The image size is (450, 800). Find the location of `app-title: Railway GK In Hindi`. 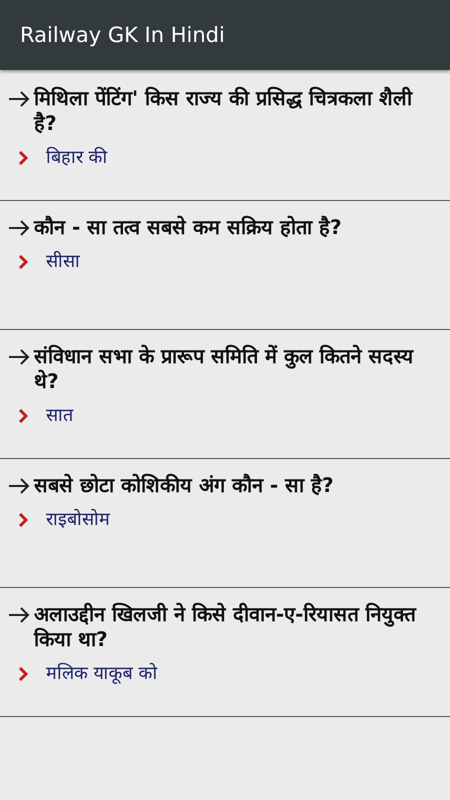

app-title: Railway GK In Hindi is located at coordinates (122, 35).